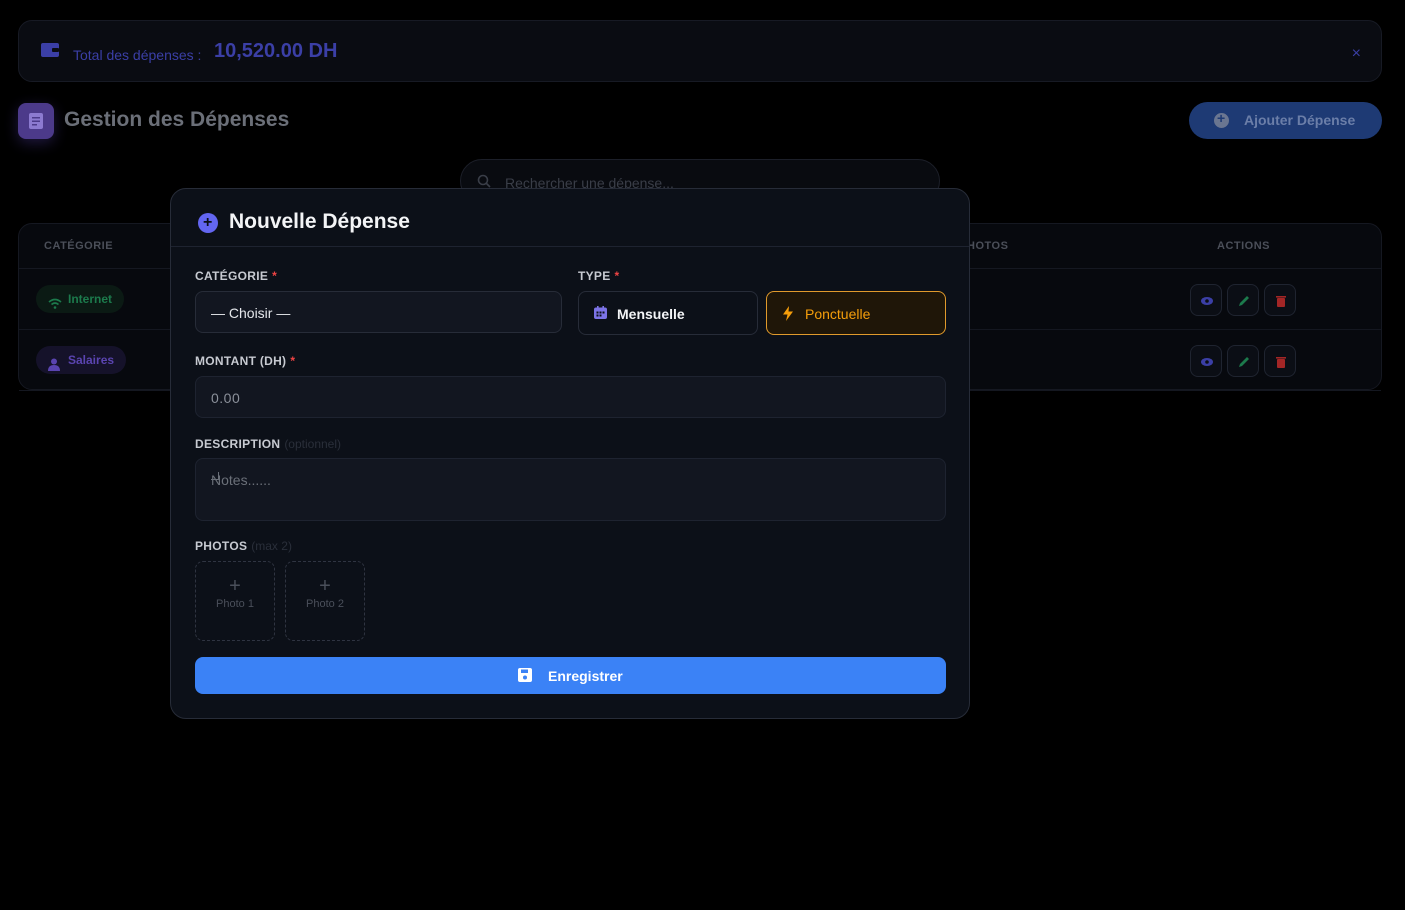 Image resolution: width=1405 pixels, height=910 pixels. I want to click on description-label: DESCRIPTION (optionnel), so click(268, 444).